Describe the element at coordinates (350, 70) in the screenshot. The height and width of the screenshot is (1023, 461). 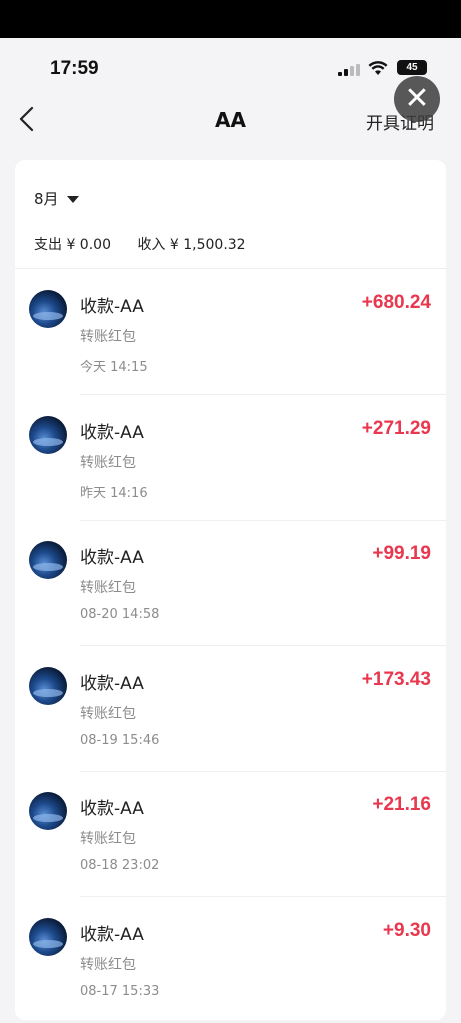
I see `cellular-signal-icon` at that location.